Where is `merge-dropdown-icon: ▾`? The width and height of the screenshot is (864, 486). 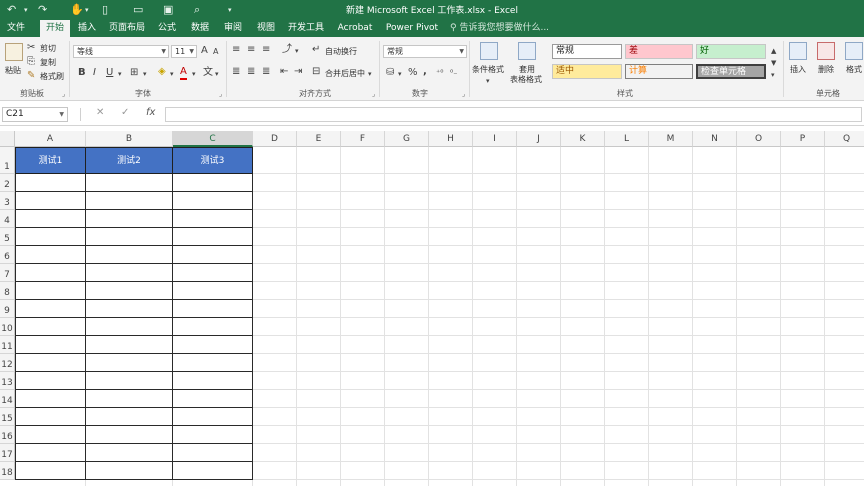 merge-dropdown-icon: ▾ is located at coordinates (370, 74).